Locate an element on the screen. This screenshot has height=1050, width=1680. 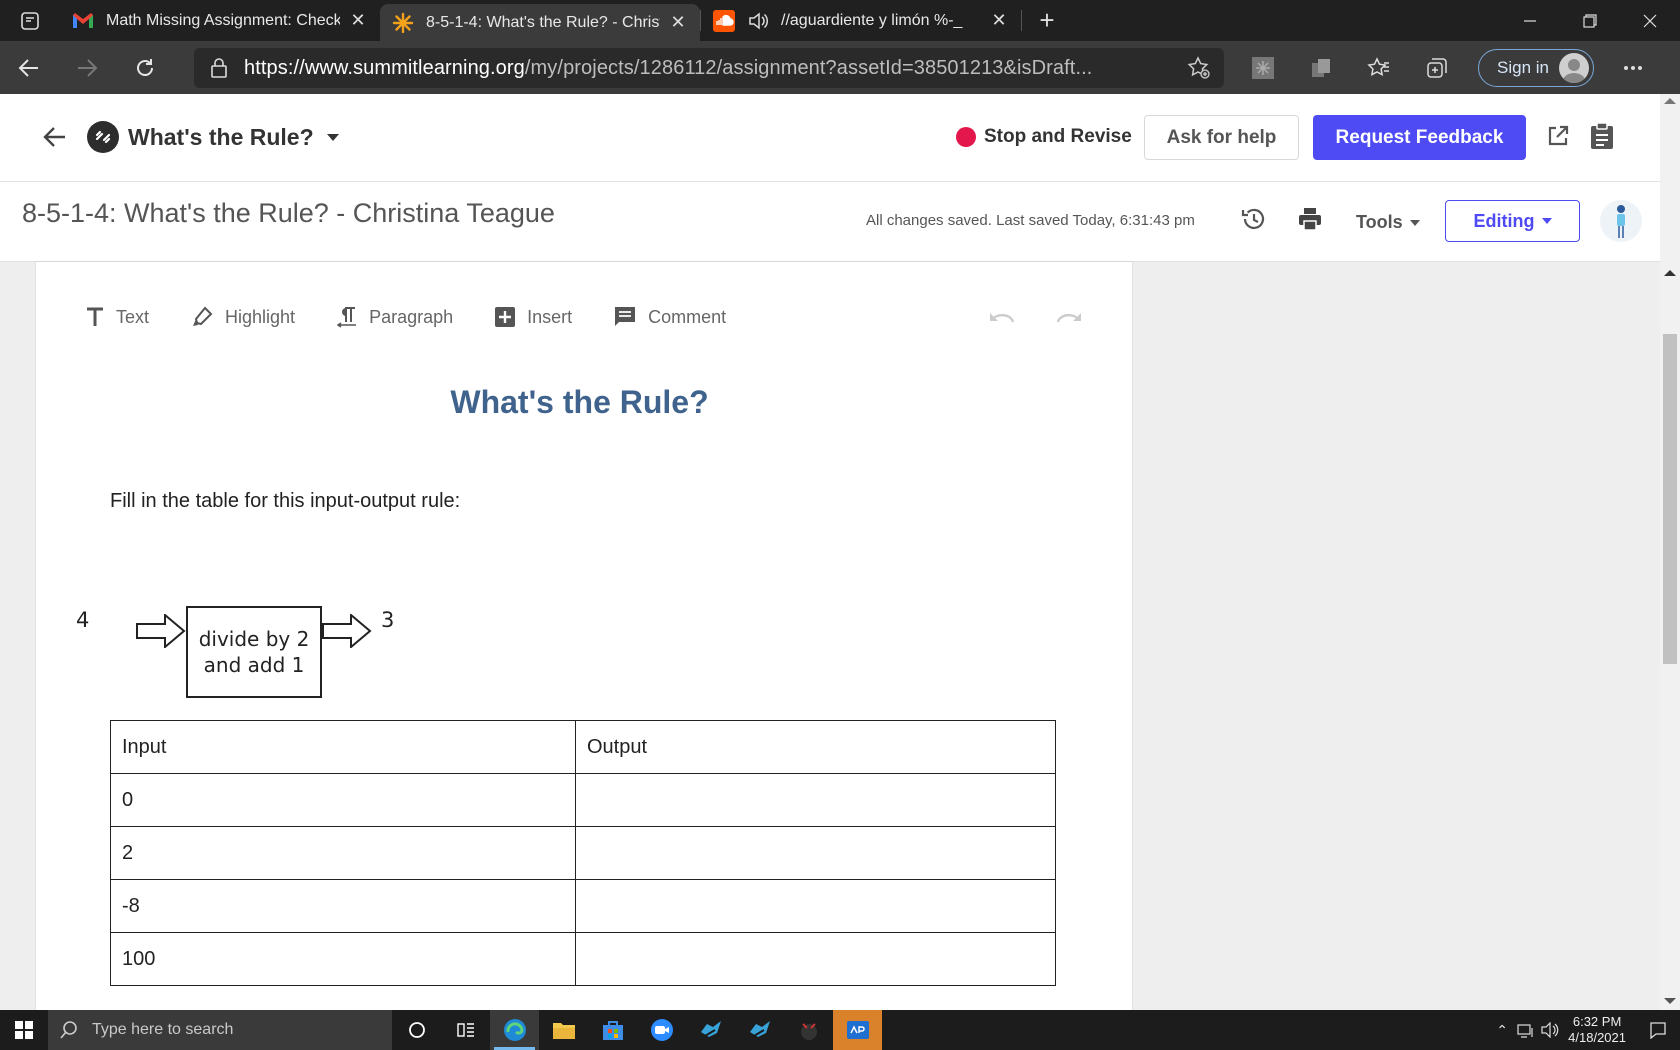
input-cell: 0 is located at coordinates (343, 800).